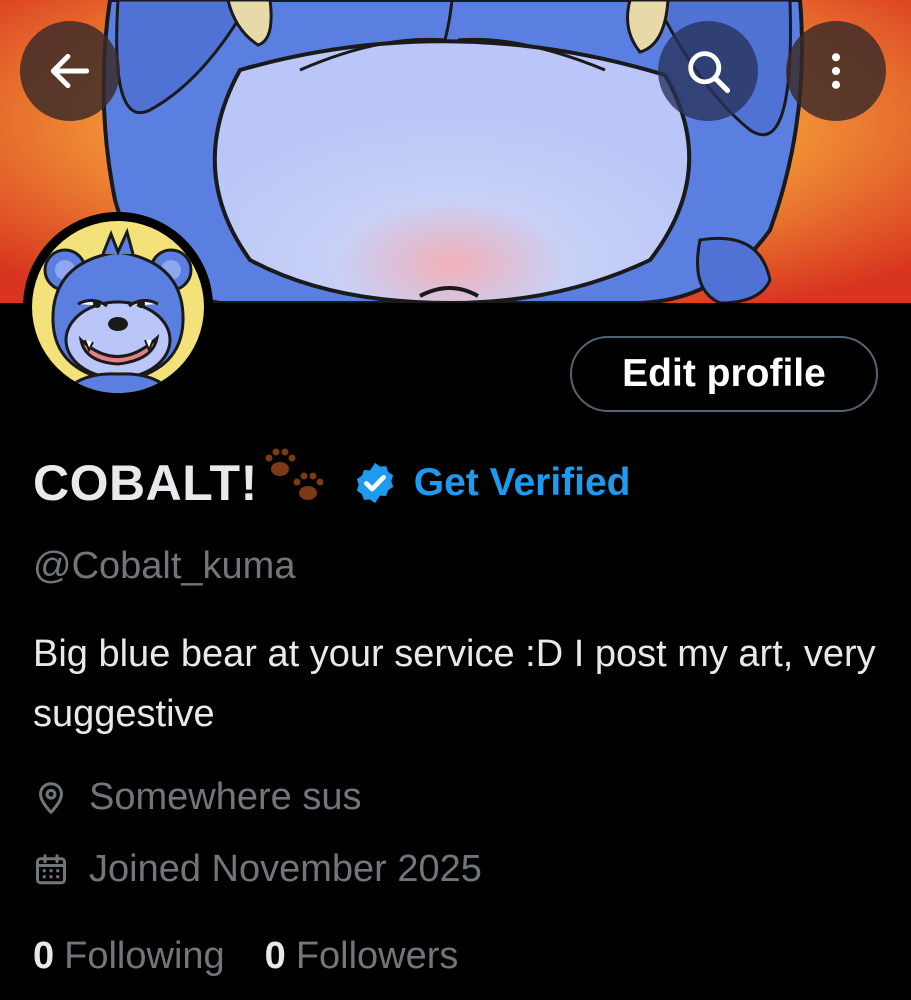 The image size is (911, 1000). I want to click on display-name: COBALT!, so click(145, 483).